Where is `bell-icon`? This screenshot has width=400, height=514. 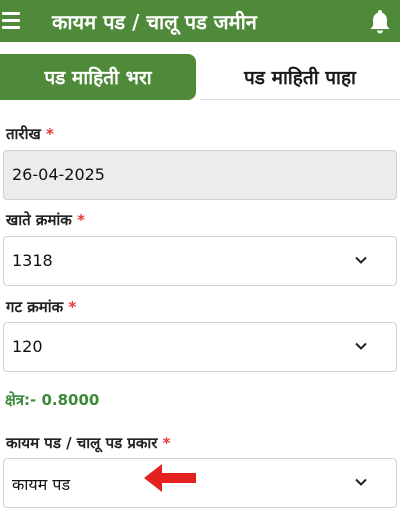 bell-icon is located at coordinates (380, 21).